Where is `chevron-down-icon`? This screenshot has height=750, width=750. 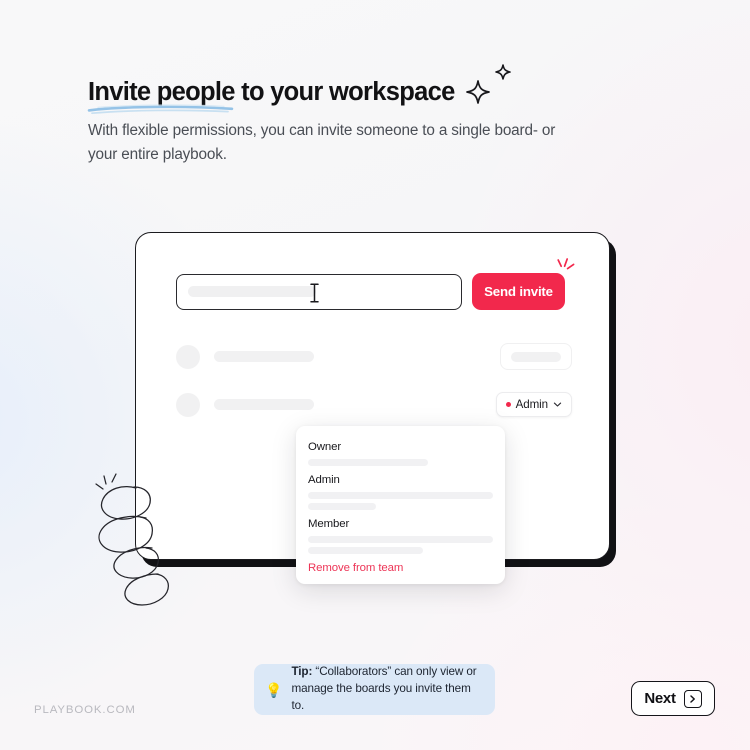
chevron-down-icon is located at coordinates (557, 404).